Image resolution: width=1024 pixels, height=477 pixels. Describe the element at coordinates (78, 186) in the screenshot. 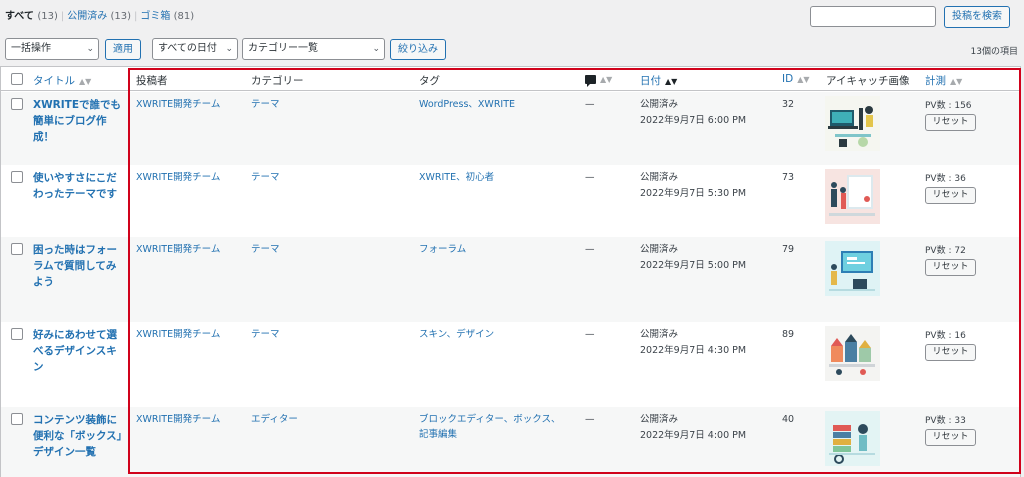

I see `post-title-link: 使いやすさにこだわったテーマです` at that location.